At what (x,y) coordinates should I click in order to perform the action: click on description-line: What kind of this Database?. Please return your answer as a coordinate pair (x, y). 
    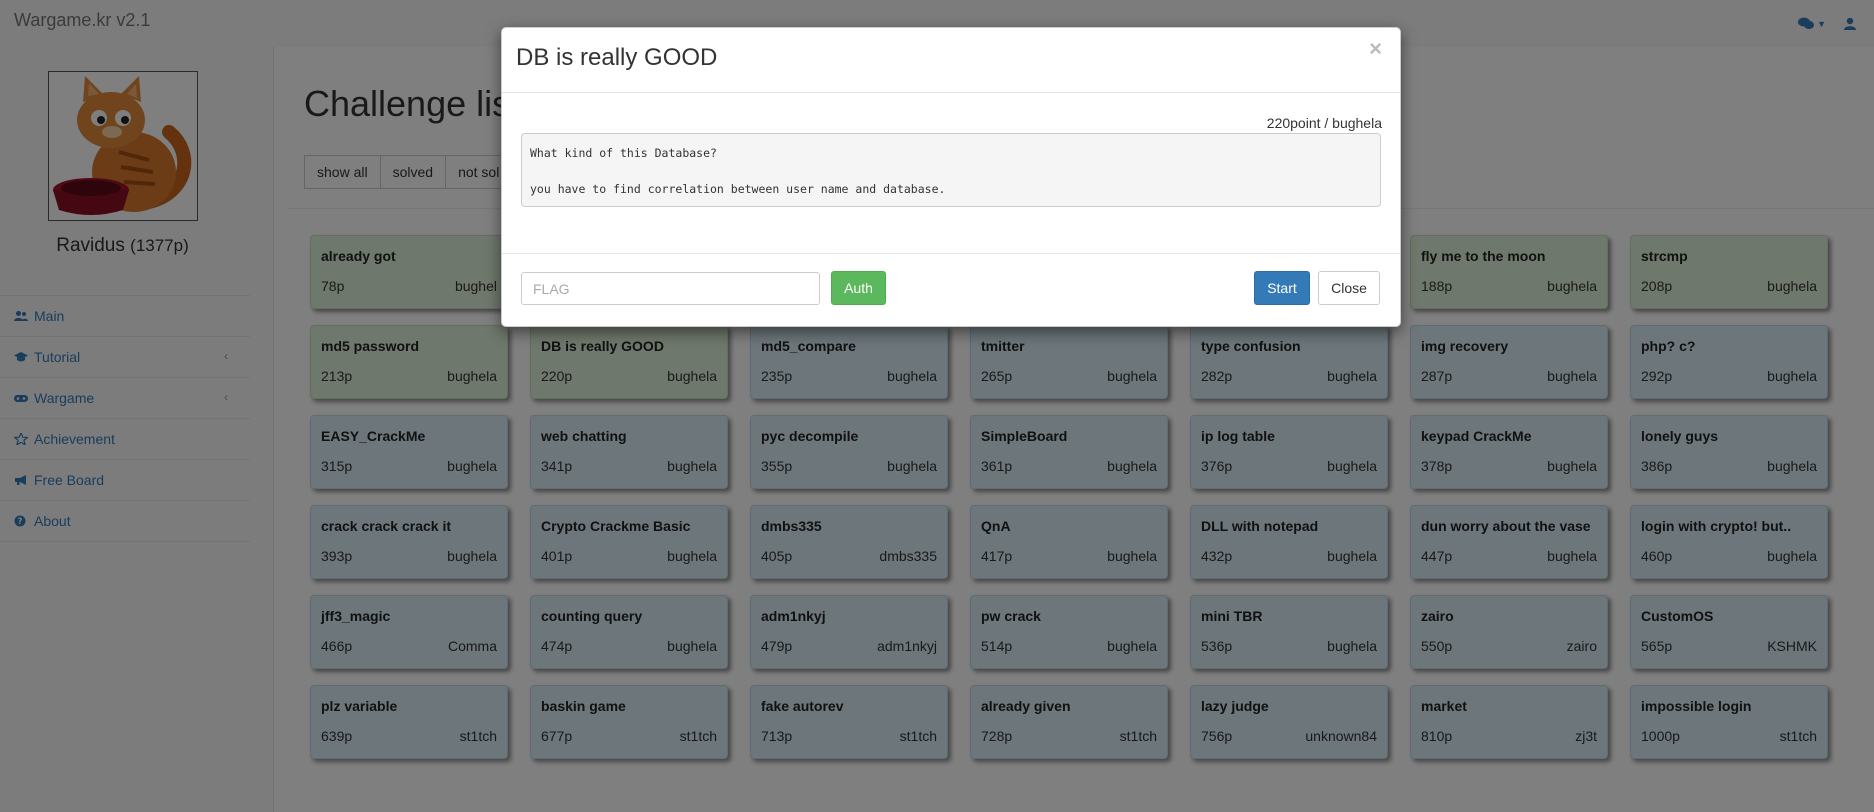
    Looking at the image, I should click on (623, 153).